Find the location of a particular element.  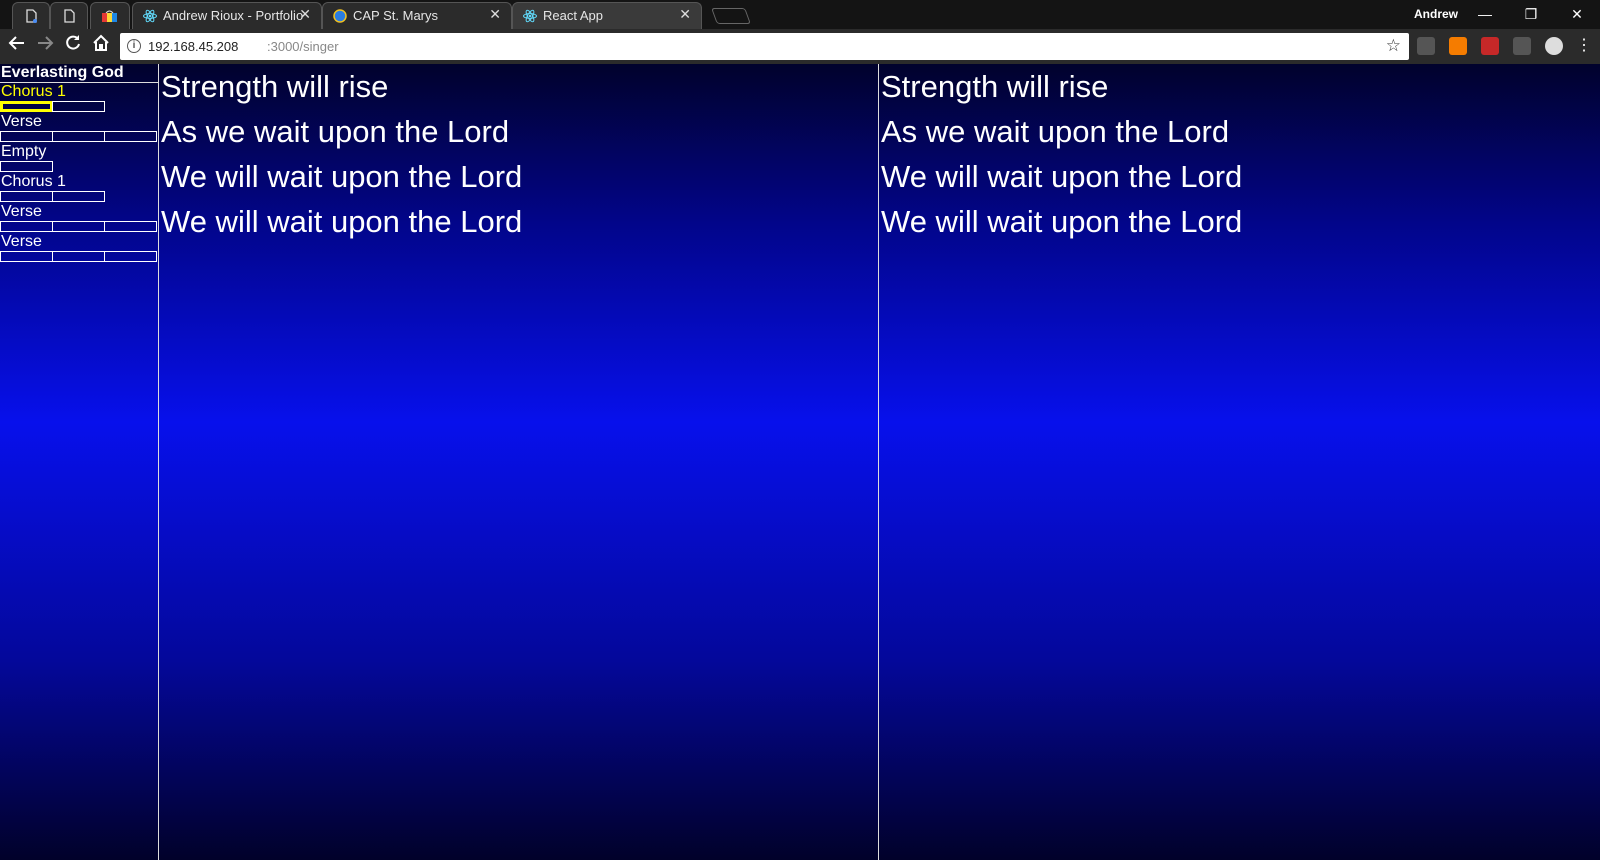

url-host: 192.168.45.208 is located at coordinates (193, 46).